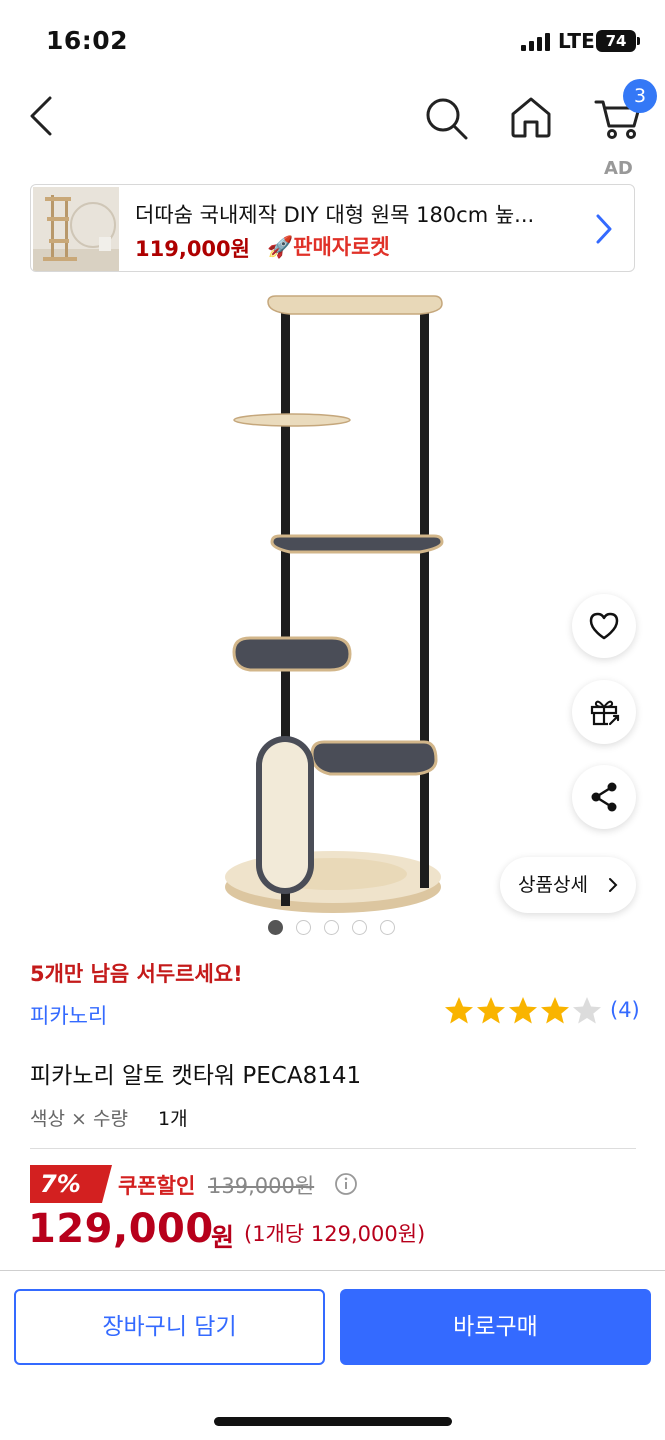 The image size is (665, 1440). What do you see at coordinates (446, 118) in the screenshot?
I see `search-icon` at bounding box center [446, 118].